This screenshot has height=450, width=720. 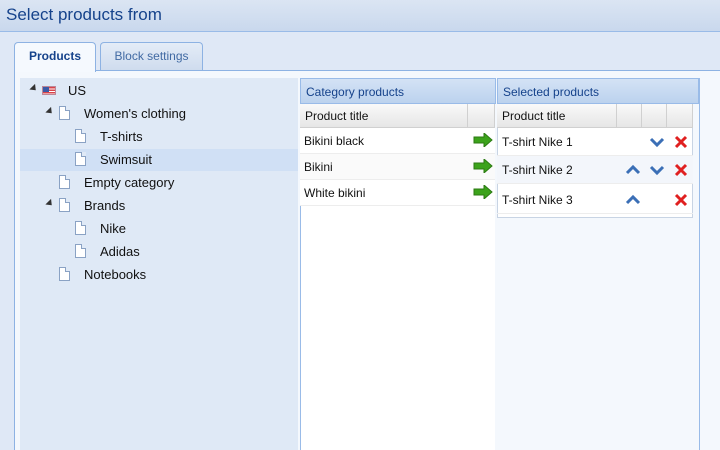 What do you see at coordinates (115, 274) in the screenshot?
I see `tree-node-label: Notebooks` at bounding box center [115, 274].